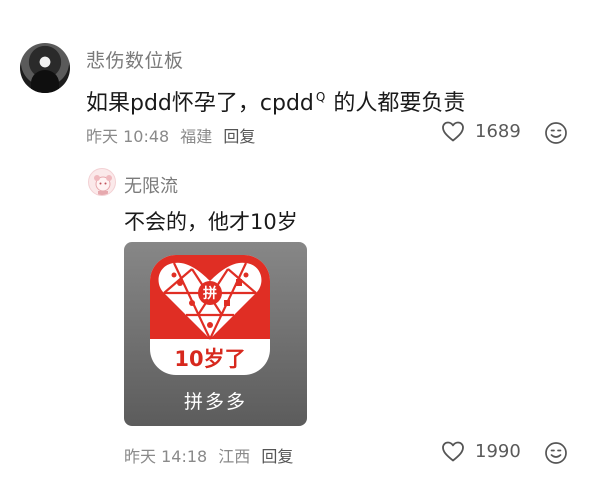 The image size is (596, 479). Describe the element at coordinates (210, 359) in the screenshot. I see `app-icon-label: 10岁了` at that location.